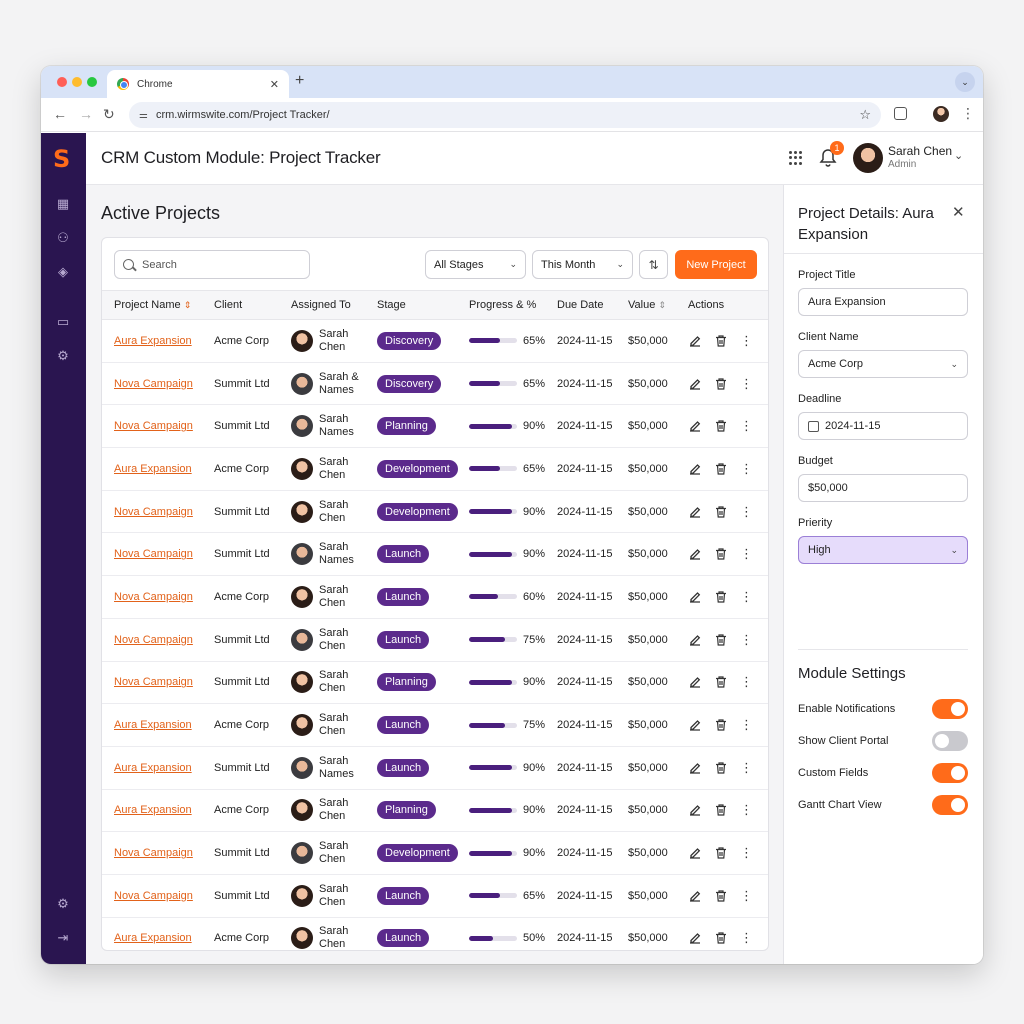 This screenshot has width=1024, height=1024. Describe the element at coordinates (212, 264) in the screenshot. I see `search-input: Search` at that location.